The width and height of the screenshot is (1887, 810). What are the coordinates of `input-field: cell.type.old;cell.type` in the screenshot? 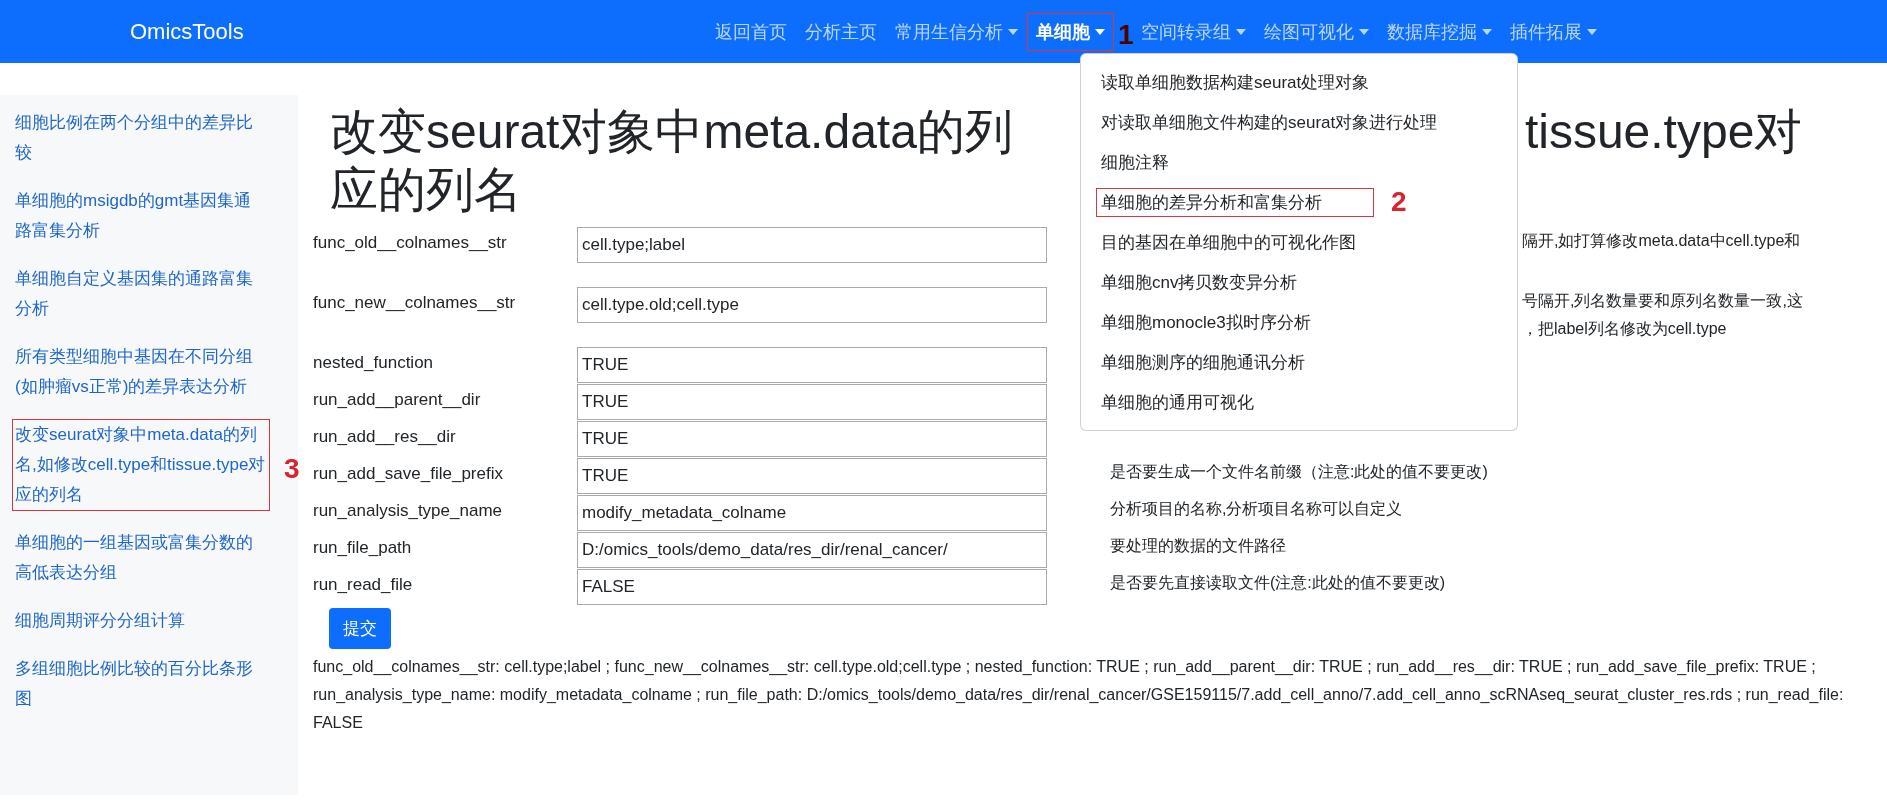 It's located at (812, 305).